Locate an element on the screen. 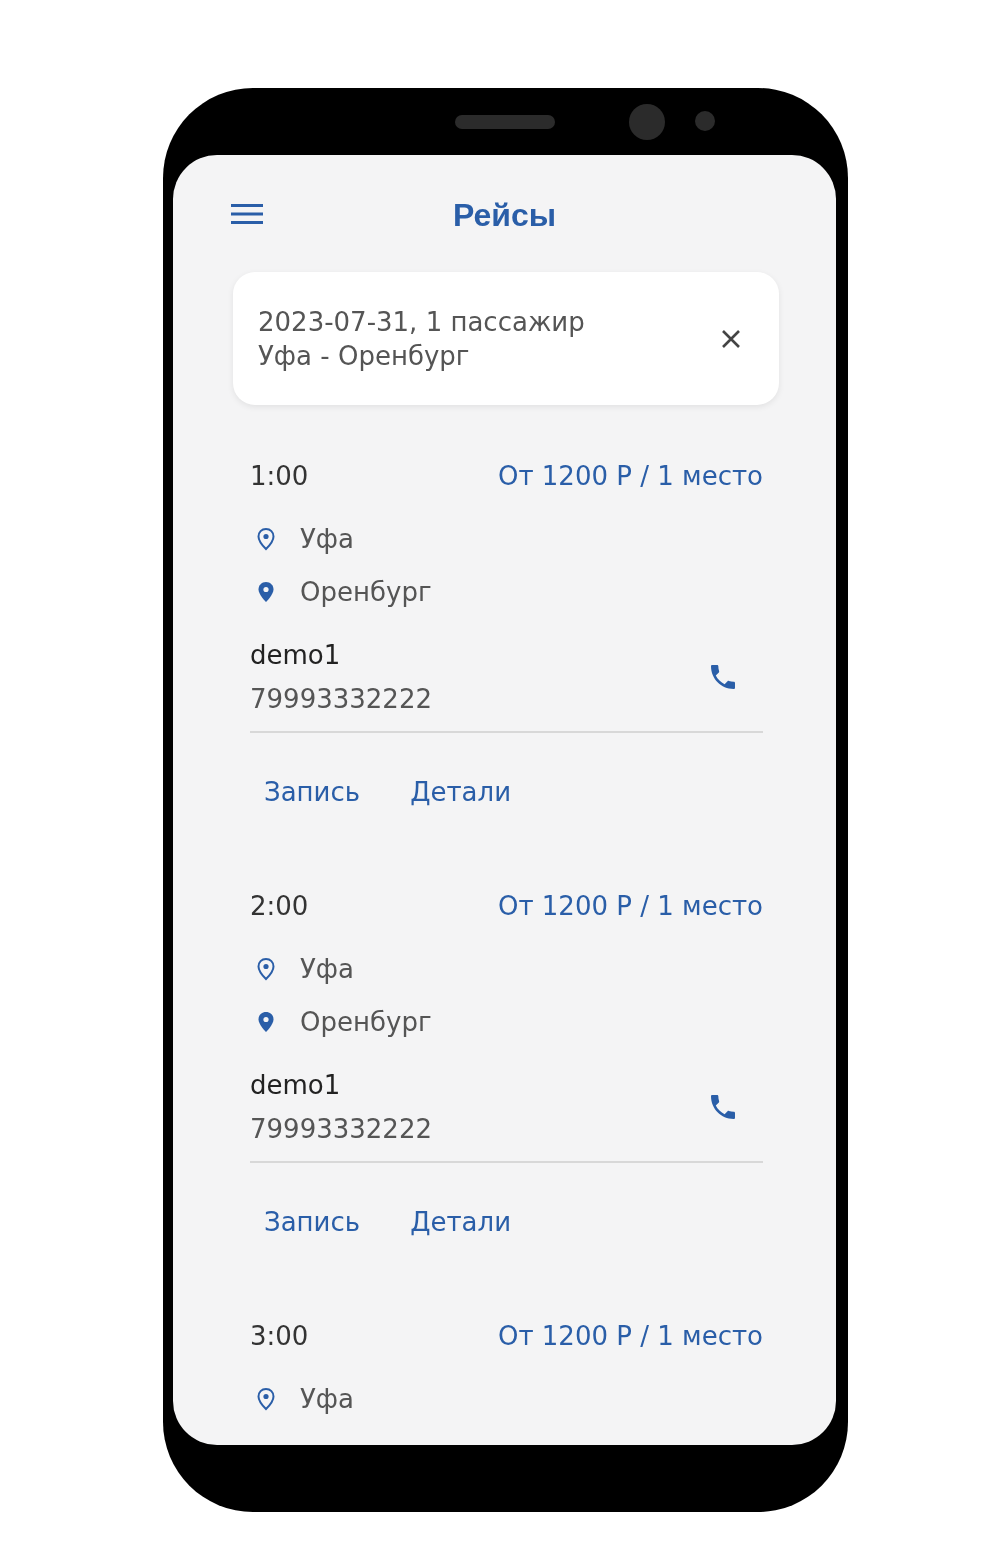 This screenshot has height=1555, width=989. departure-time: 1:00 is located at coordinates (279, 476).